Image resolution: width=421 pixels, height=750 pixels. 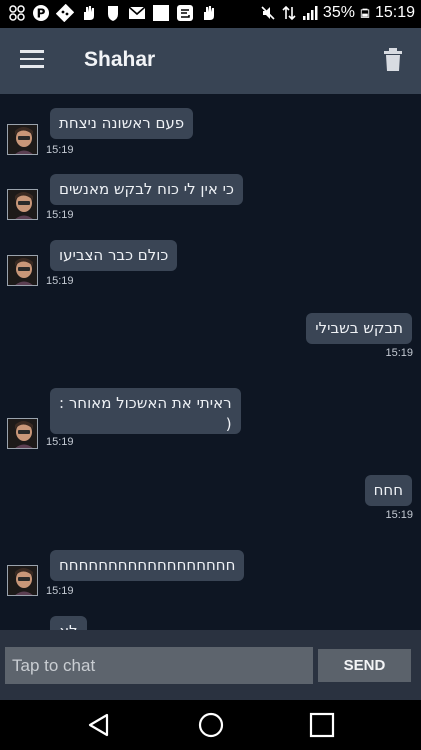 What do you see at coordinates (185, 13) in the screenshot?
I see `chat-app-icon` at bounding box center [185, 13].